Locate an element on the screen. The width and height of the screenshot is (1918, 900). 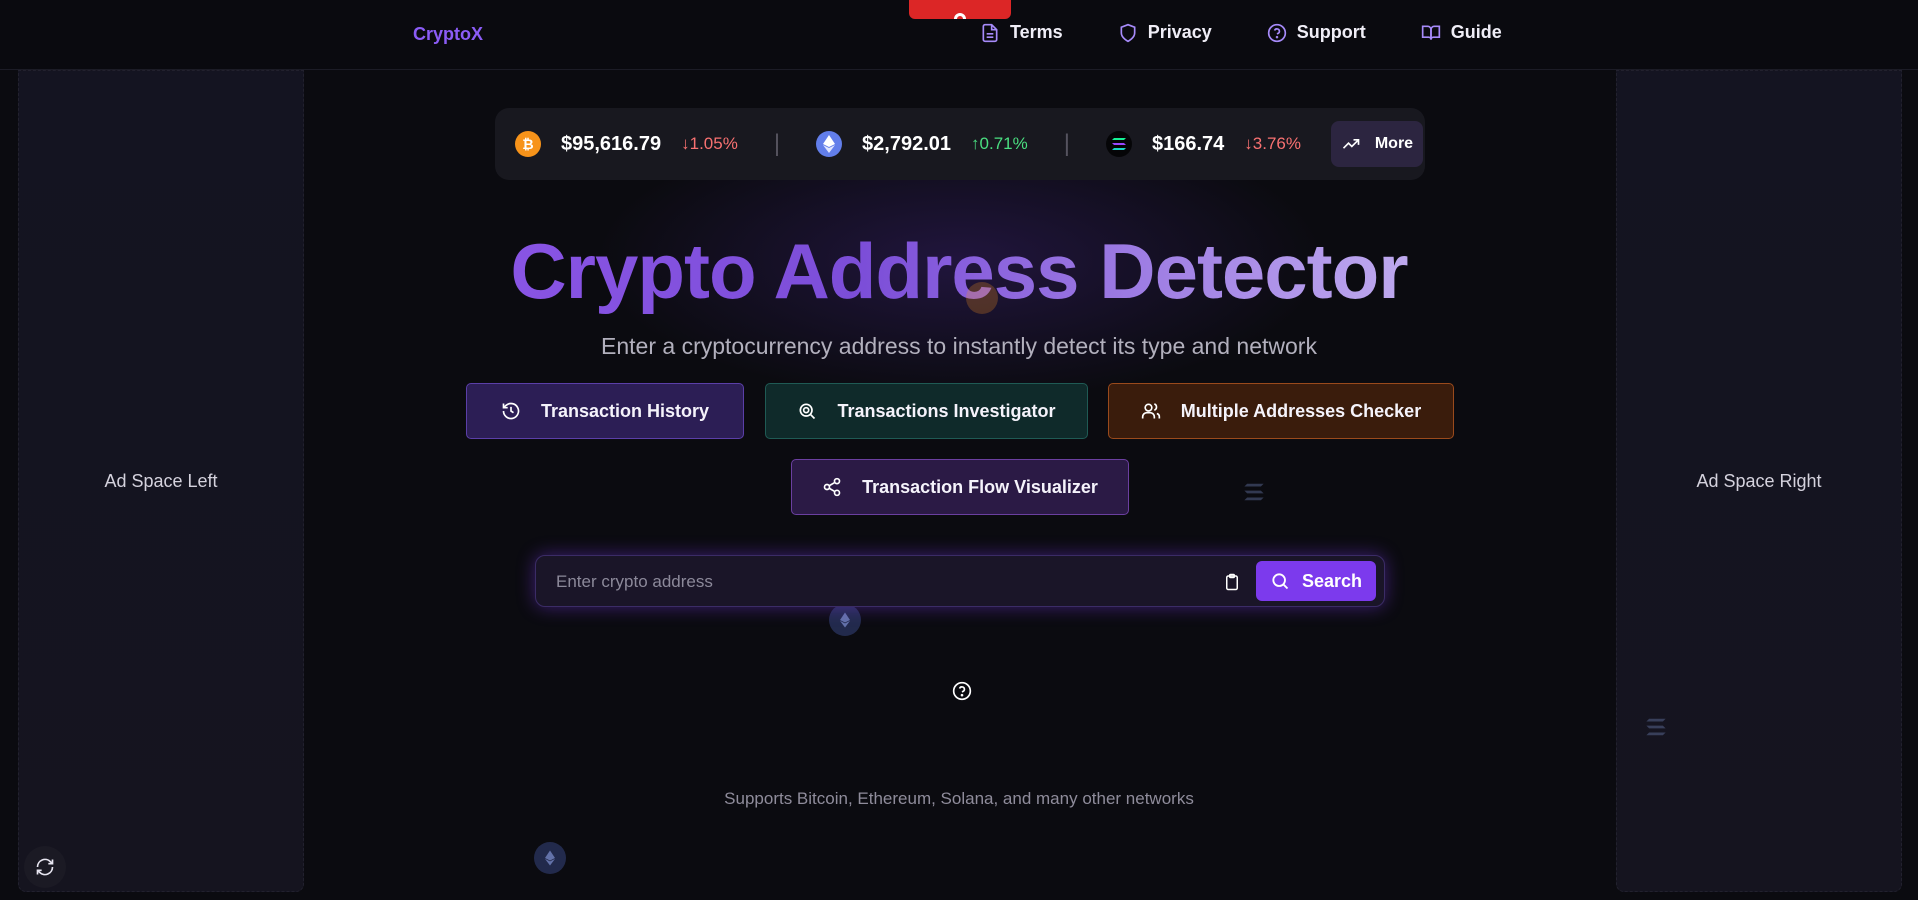
question-circle-icon is located at coordinates (1276, 32).